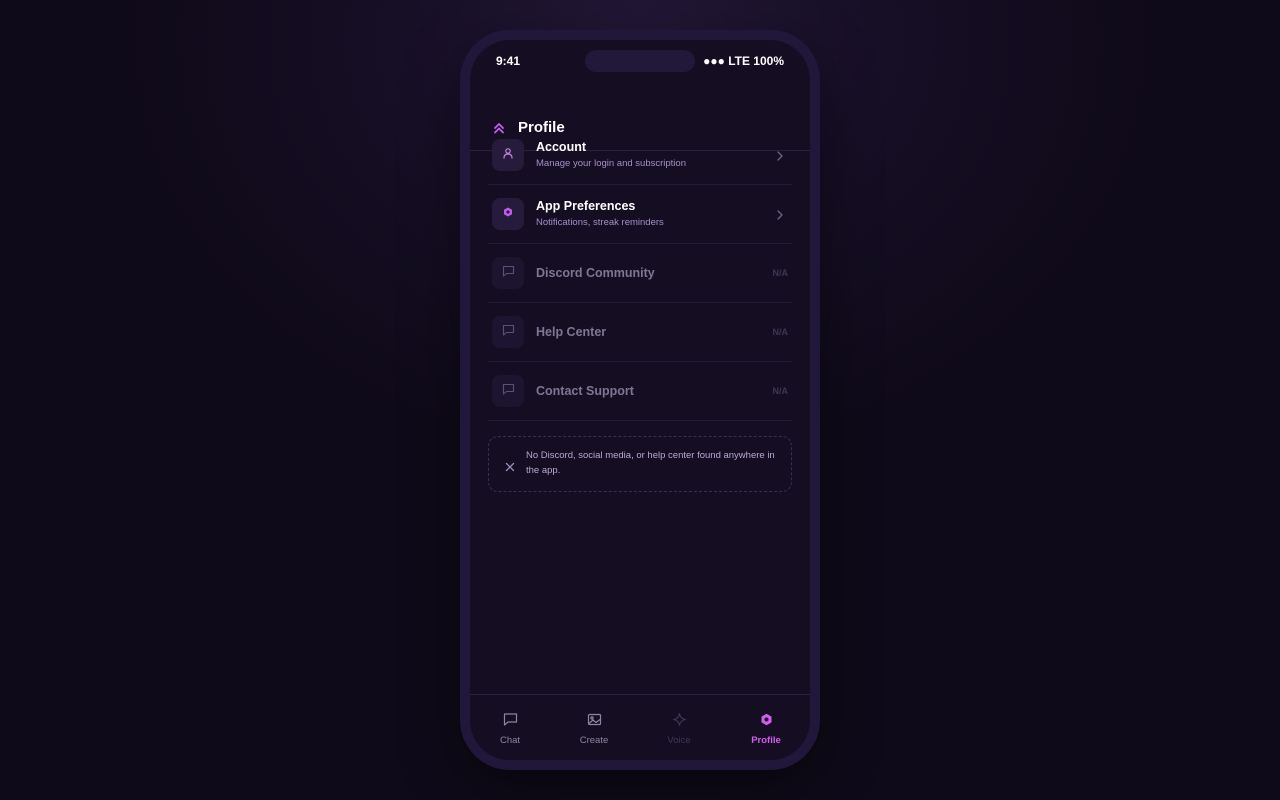 This screenshot has height=800, width=1280. What do you see at coordinates (508, 61) in the screenshot?
I see `status-time: 9:41` at bounding box center [508, 61].